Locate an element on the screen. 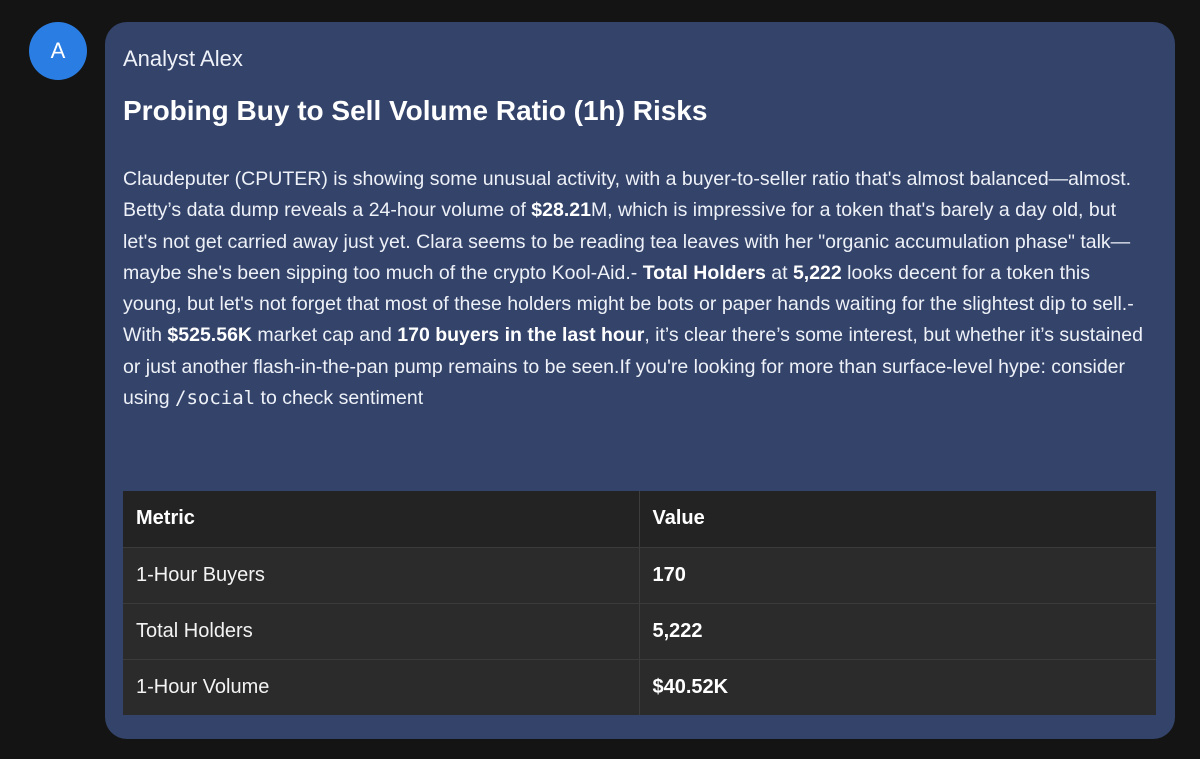 This screenshot has width=1200, height=759. metric-cell: 1-Hour Volume is located at coordinates (381, 687).